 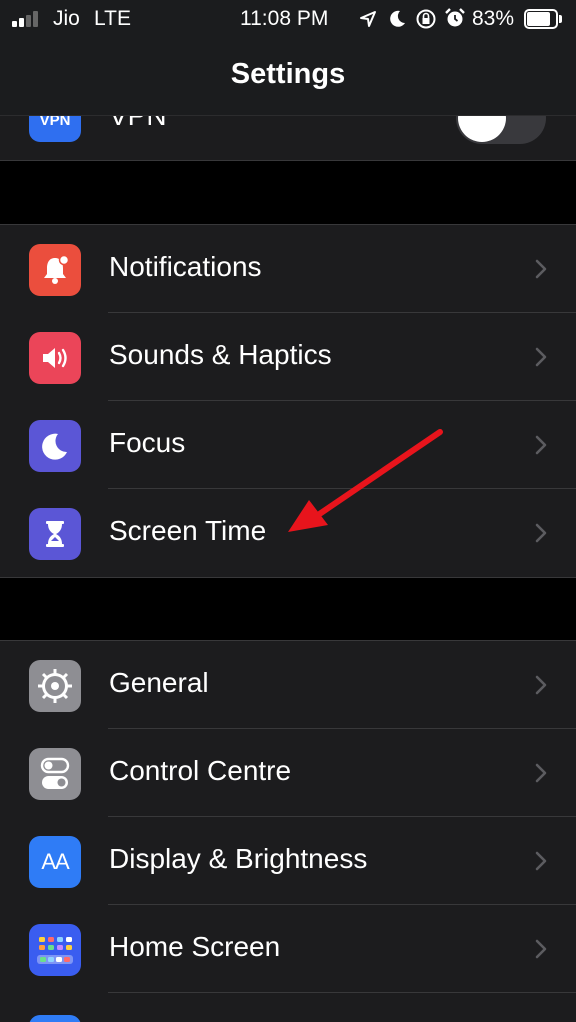 I want to click on settings-row-home-screen: Home Screen, so click(x=288, y=949).